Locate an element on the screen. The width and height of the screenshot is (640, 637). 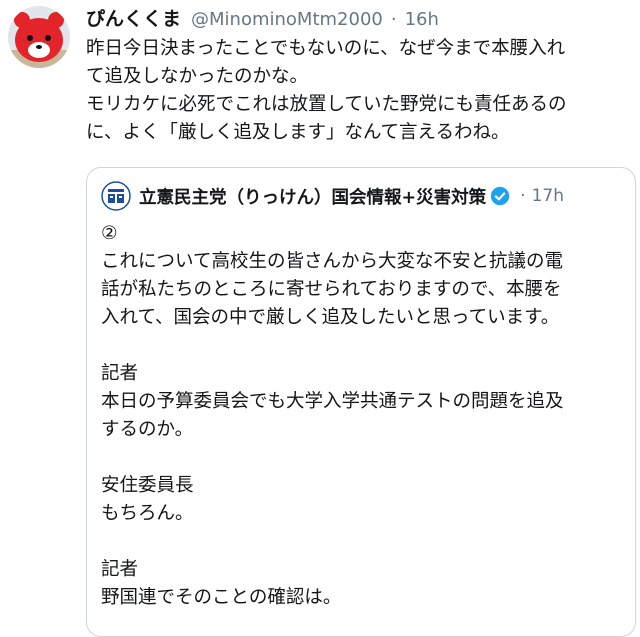
quoted-tweet-header: 立憲民主党（りっけん）国会情報+災害対策 · 17h is located at coordinates (332, 196).